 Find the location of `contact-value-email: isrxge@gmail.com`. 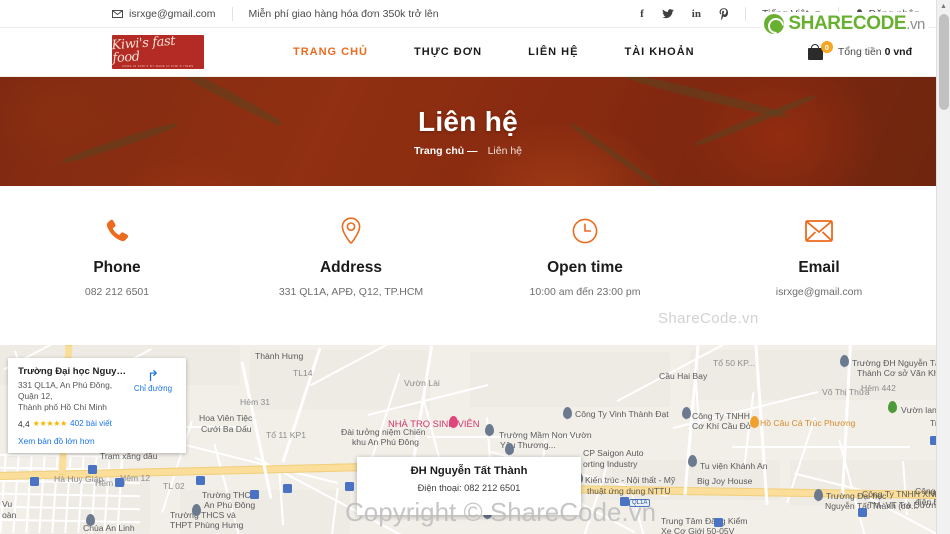

contact-value-email: isrxge@gmail.com is located at coordinates (819, 292).